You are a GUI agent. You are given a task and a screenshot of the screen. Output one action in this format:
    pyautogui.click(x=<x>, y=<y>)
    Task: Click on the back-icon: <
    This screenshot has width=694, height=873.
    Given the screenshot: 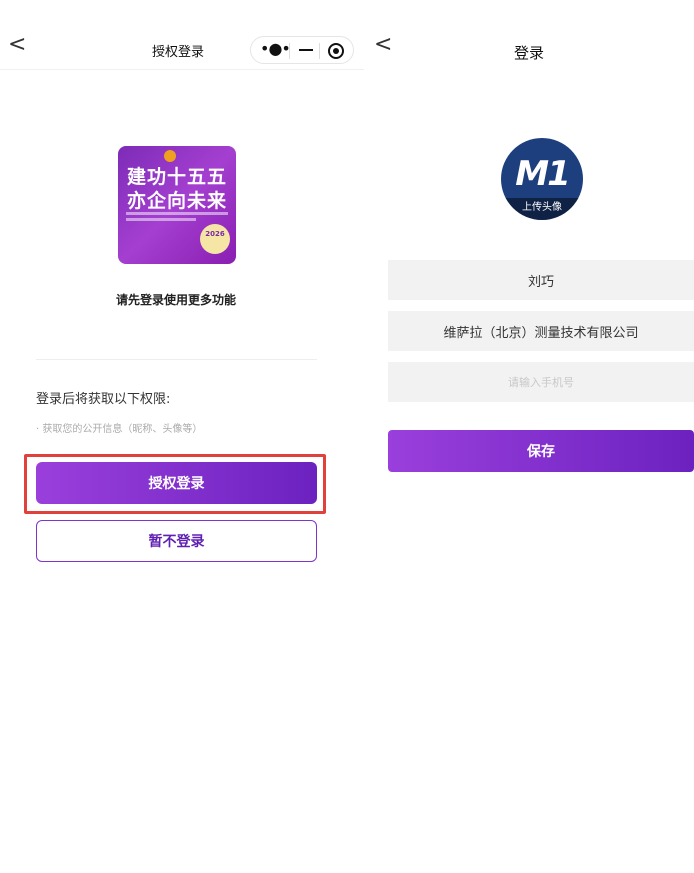 What is the action you would take?
    pyautogui.click(x=17, y=45)
    